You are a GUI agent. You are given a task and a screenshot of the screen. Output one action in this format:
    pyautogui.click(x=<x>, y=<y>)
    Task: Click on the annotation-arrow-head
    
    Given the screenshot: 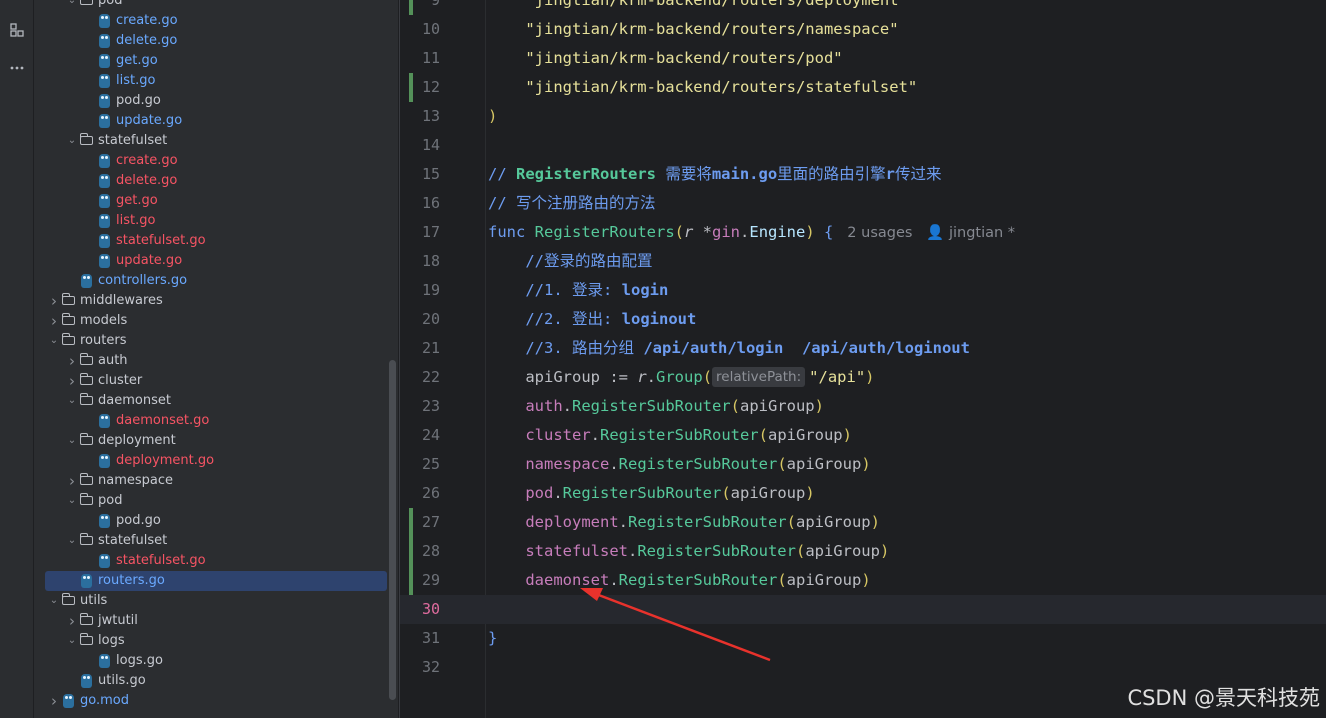 What is the action you would take?
    pyautogui.click(x=591, y=594)
    